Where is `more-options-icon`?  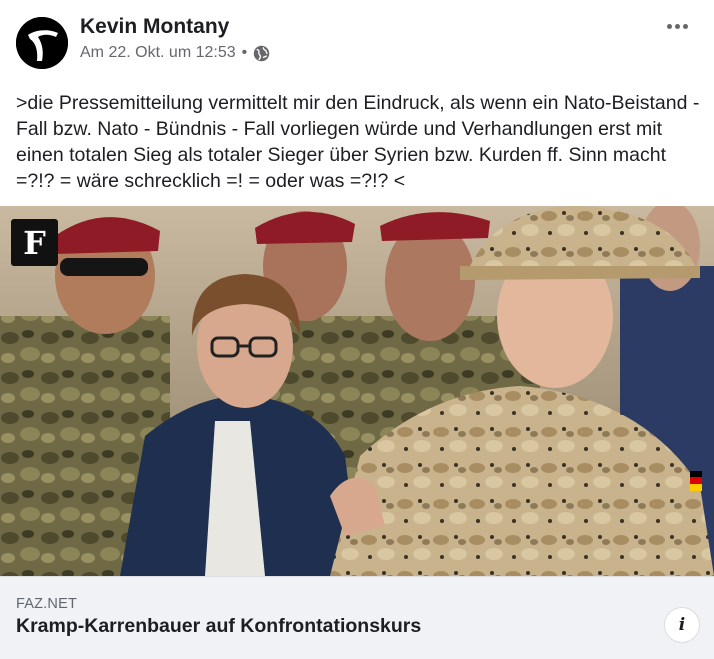
more-options-icon is located at coordinates (677, 26).